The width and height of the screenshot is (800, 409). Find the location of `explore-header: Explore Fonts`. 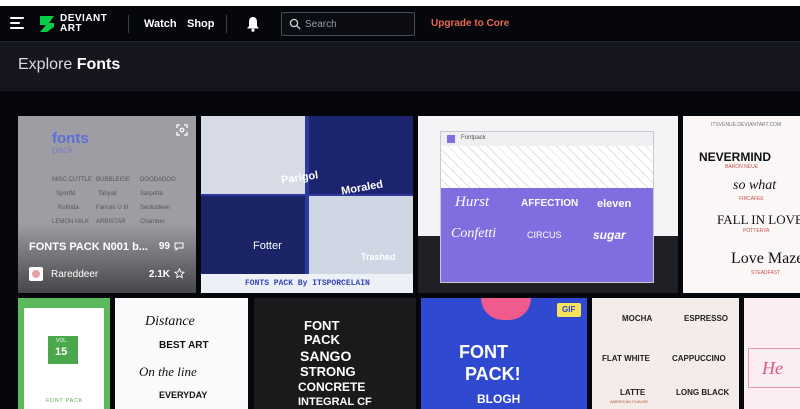

explore-header: Explore Fonts is located at coordinates (400, 66).